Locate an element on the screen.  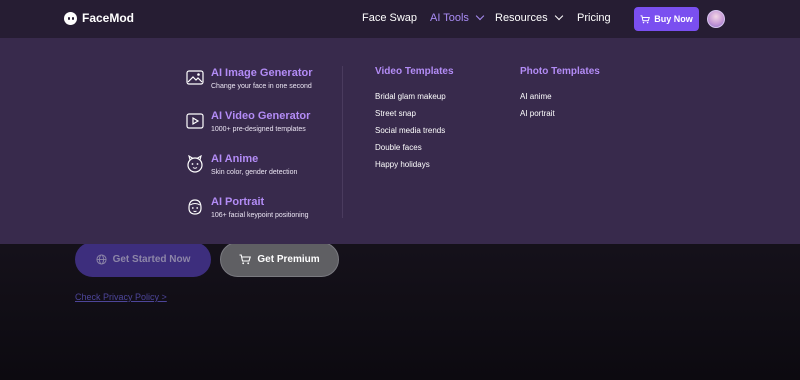
get-started-label: Get Started Now is located at coordinates (151, 259).